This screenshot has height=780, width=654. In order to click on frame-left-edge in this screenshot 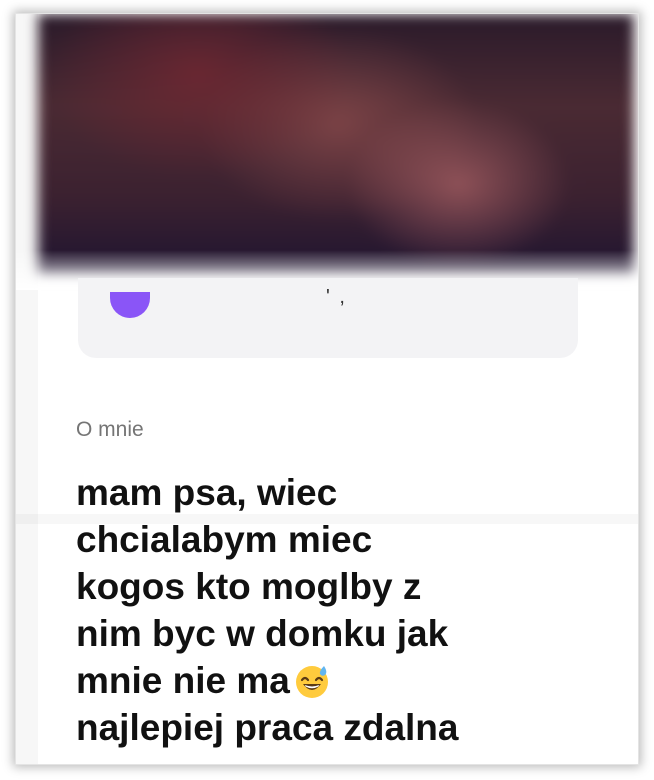, I will do `click(27, 389)`.